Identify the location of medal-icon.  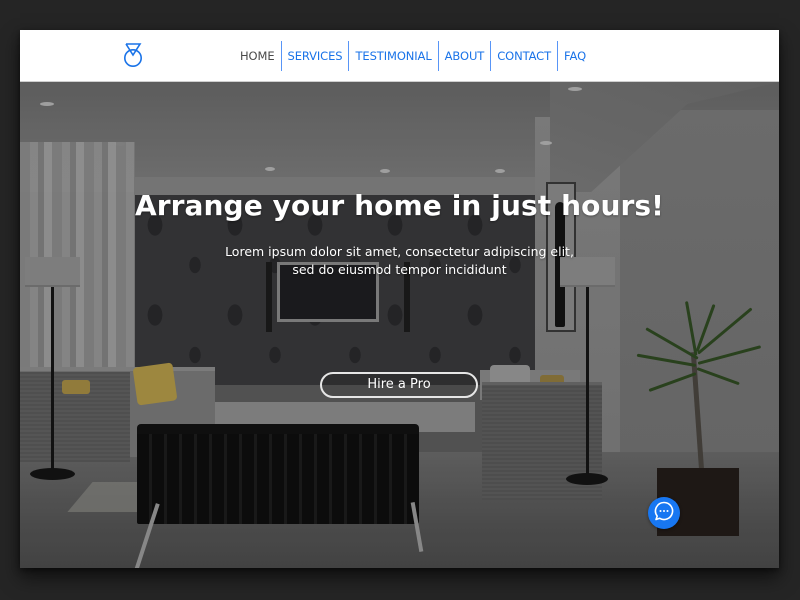
(133, 55).